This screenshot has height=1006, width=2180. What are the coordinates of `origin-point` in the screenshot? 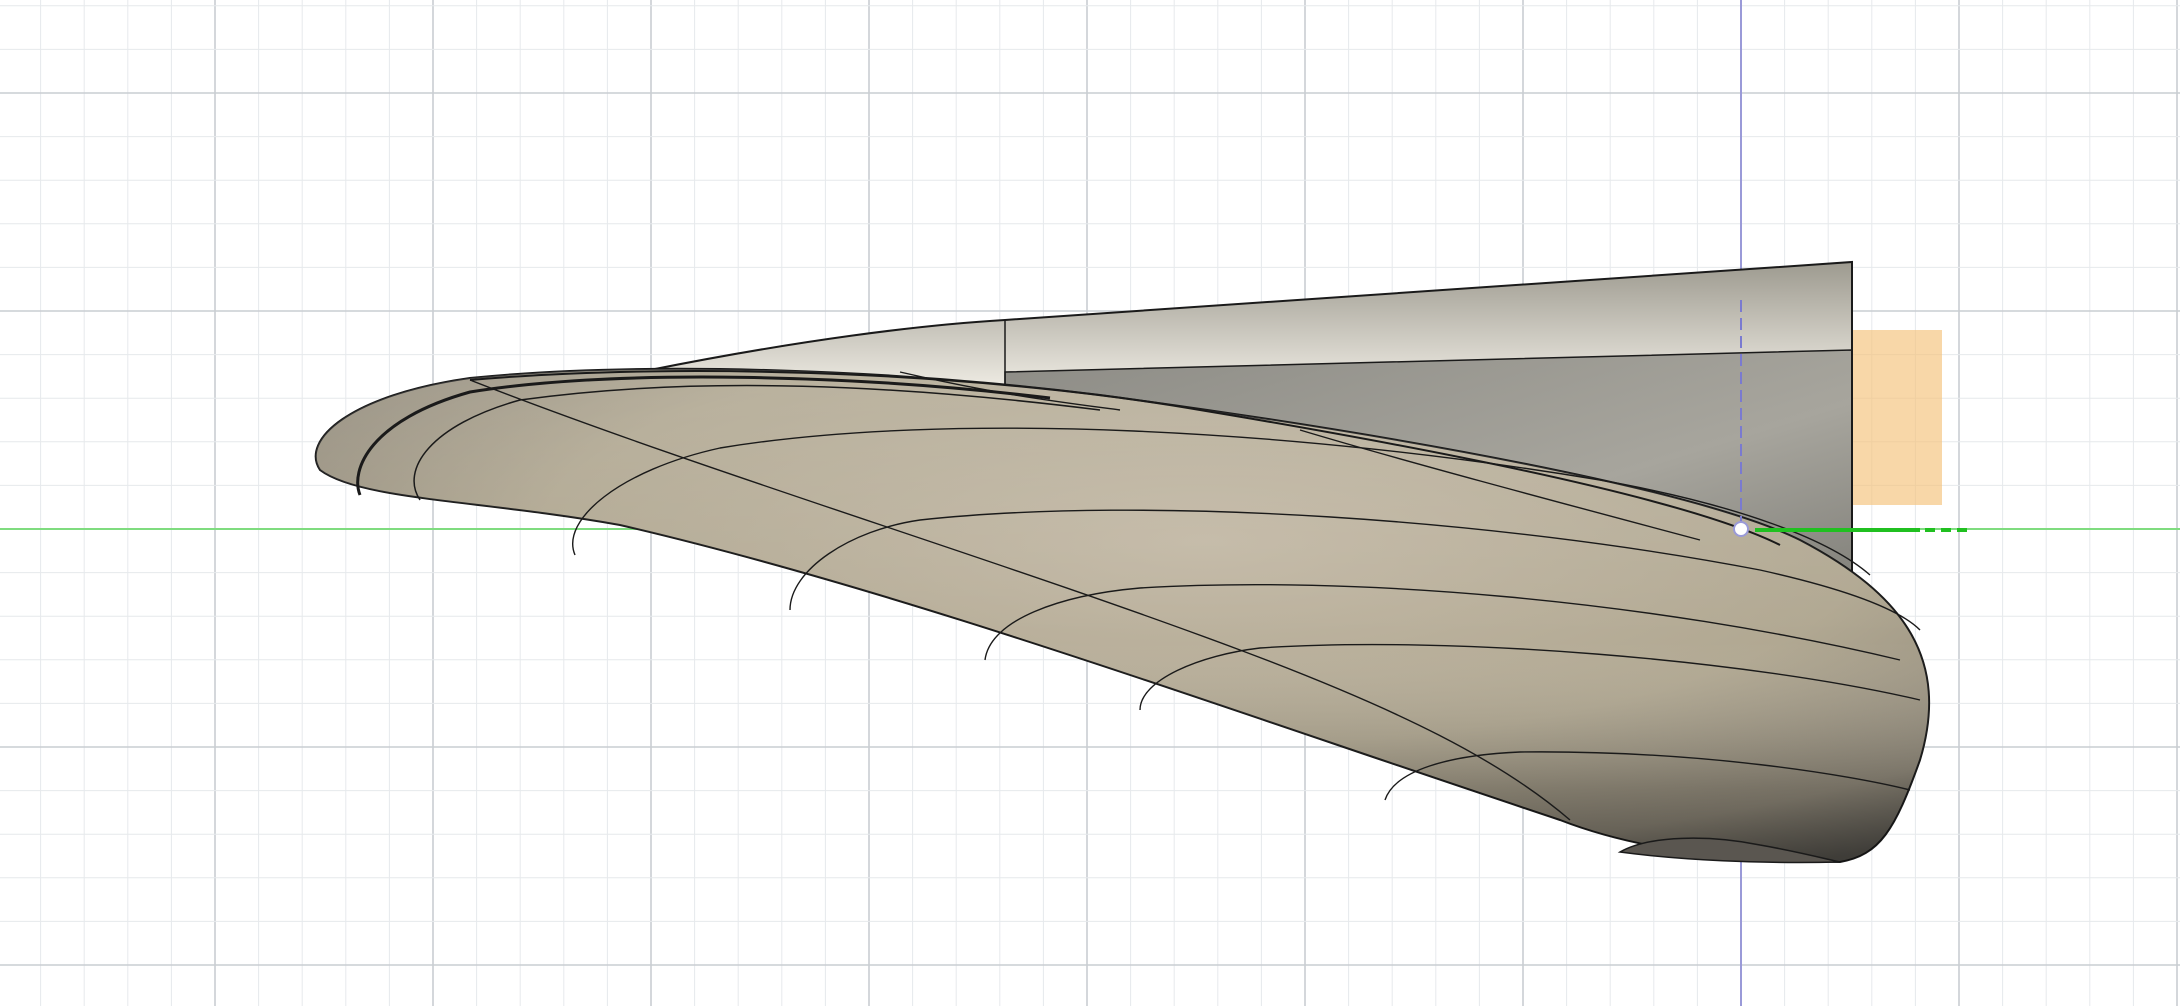 It's located at (1741, 529).